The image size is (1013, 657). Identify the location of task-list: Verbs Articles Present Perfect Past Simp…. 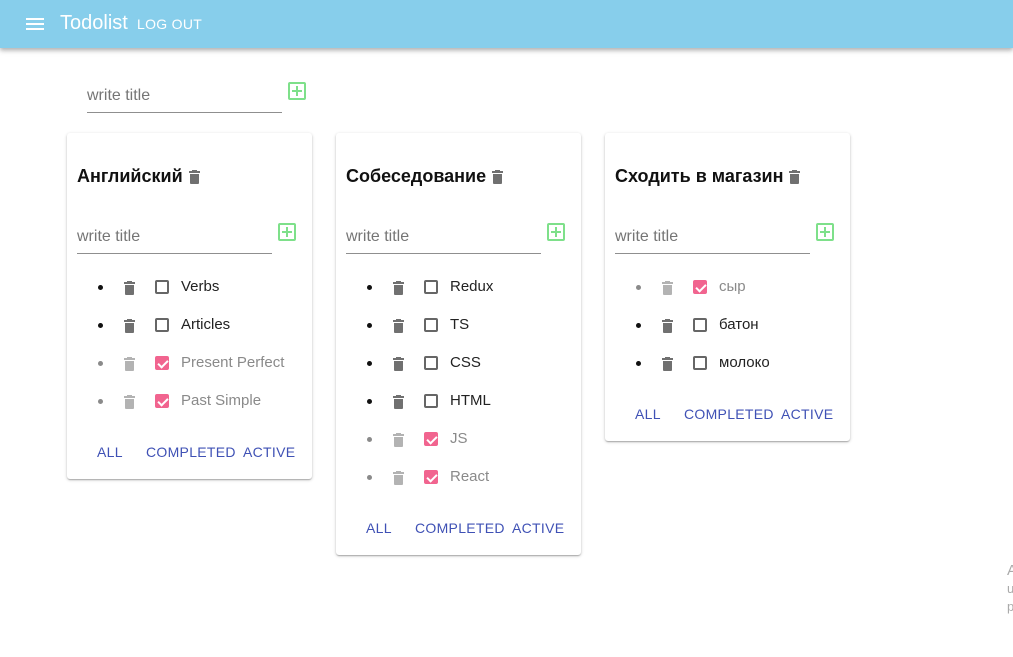
(189, 346).